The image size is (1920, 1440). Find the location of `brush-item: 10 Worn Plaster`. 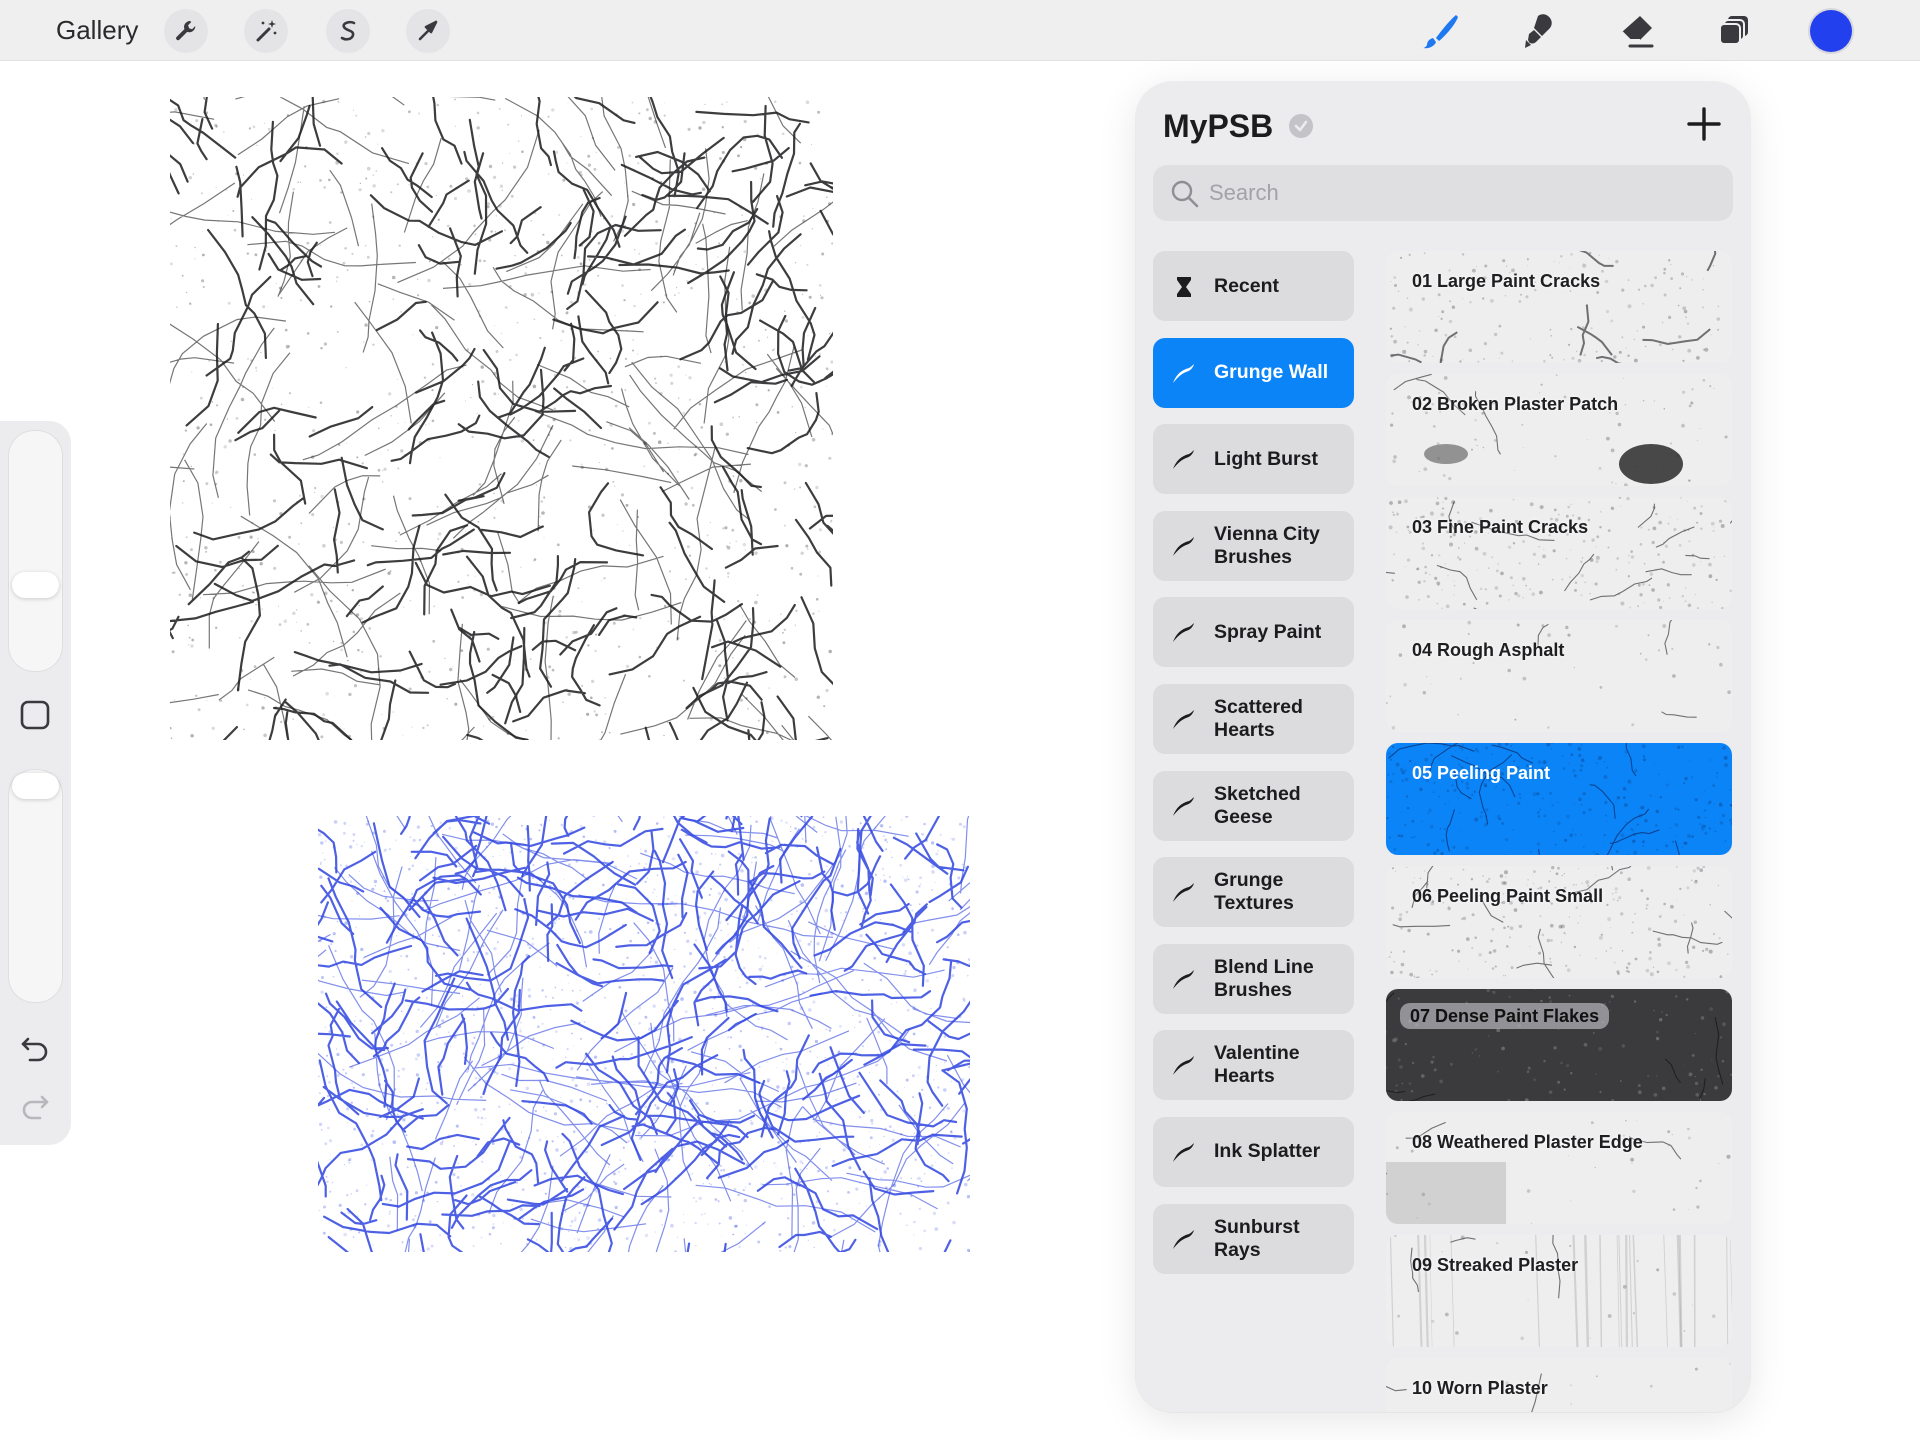

brush-item: 10 Worn Plaster is located at coordinates (1559, 1385).